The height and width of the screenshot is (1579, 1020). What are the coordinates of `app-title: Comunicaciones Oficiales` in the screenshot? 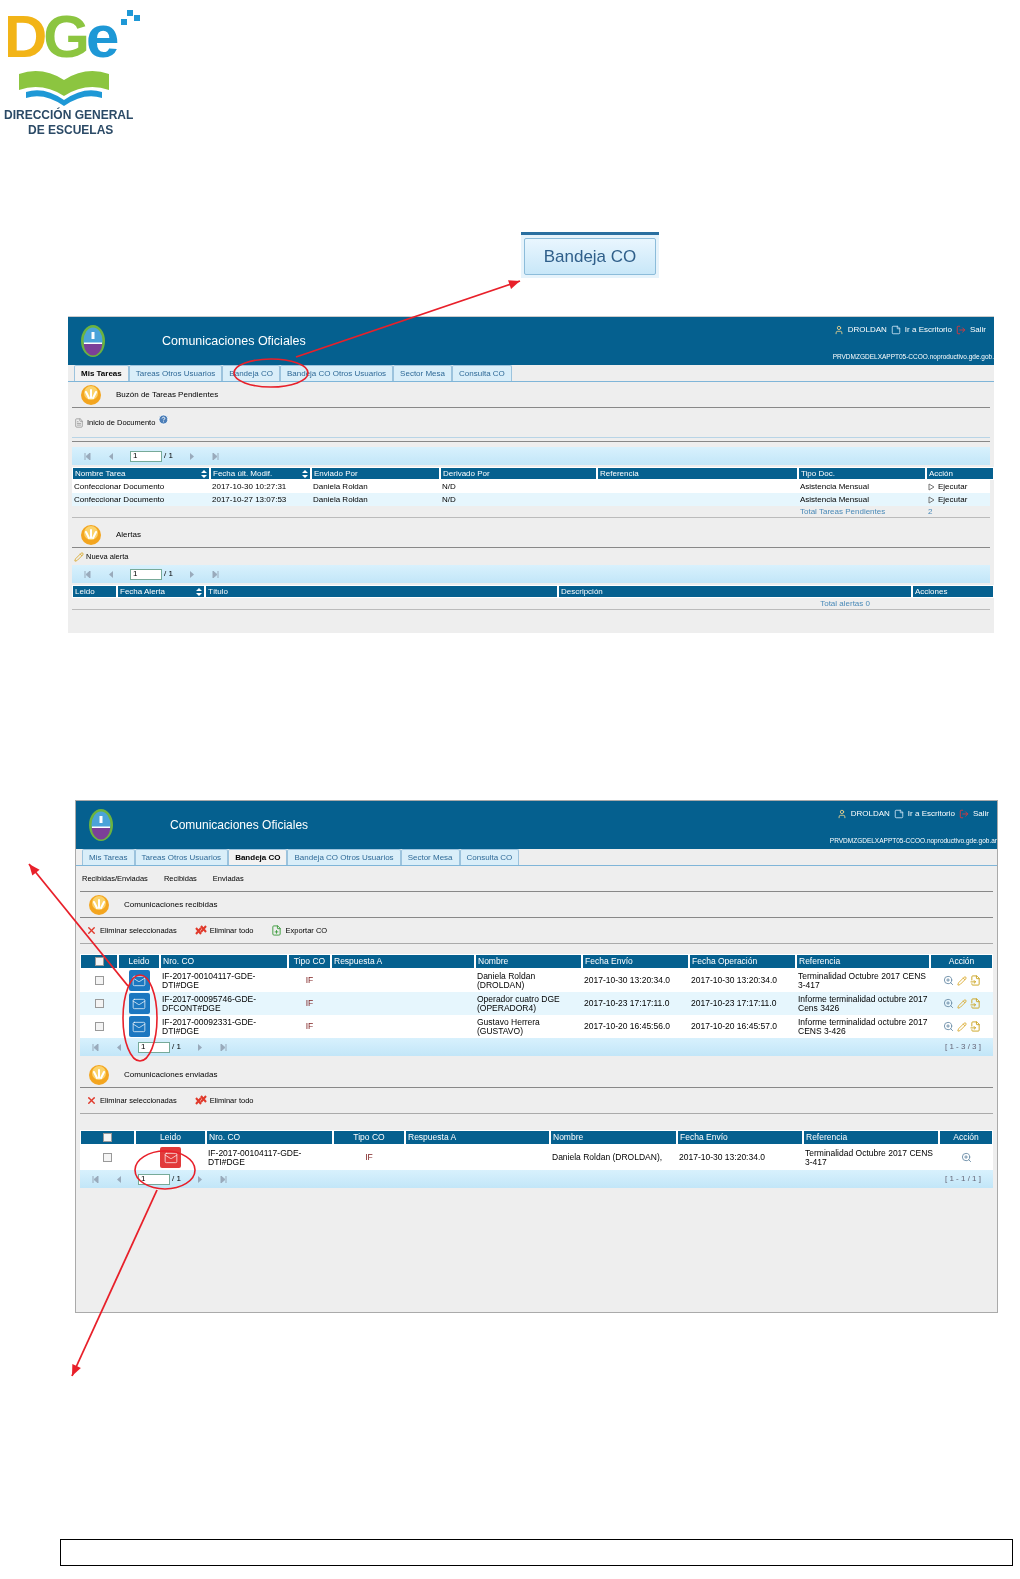 It's located at (234, 341).